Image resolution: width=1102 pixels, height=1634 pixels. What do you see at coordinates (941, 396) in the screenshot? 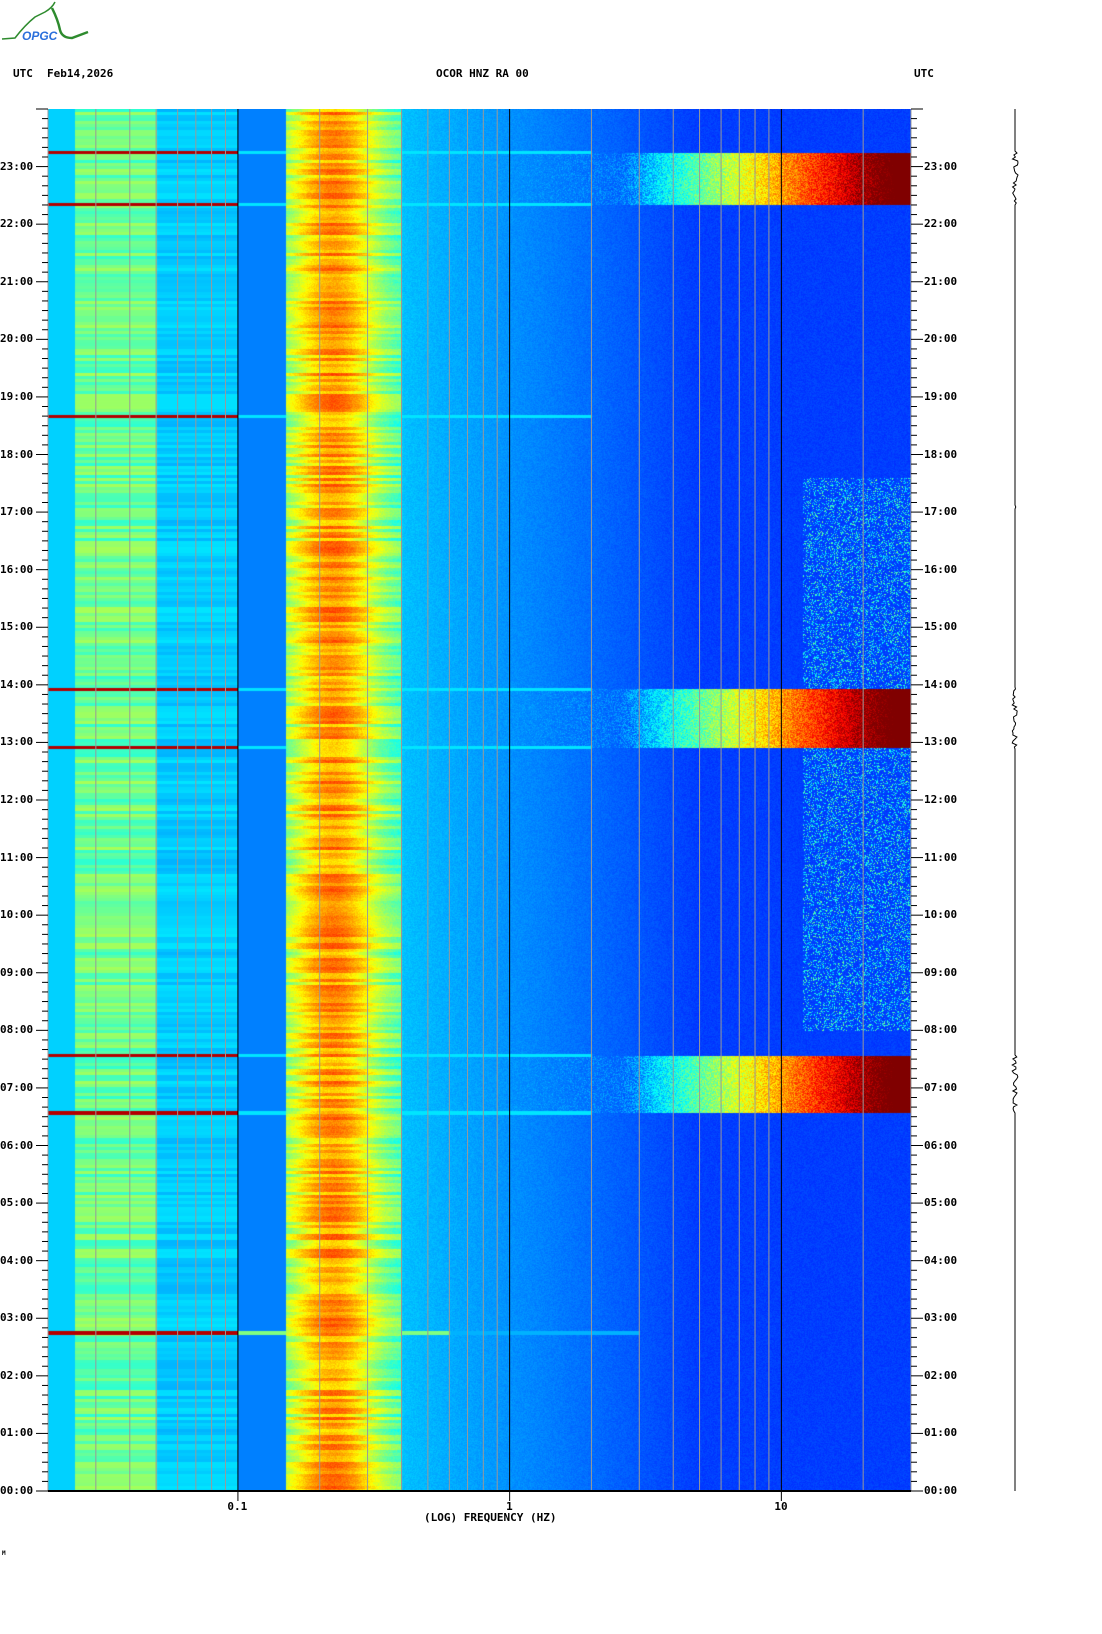
I see `right-hour-label: 19:00` at bounding box center [941, 396].